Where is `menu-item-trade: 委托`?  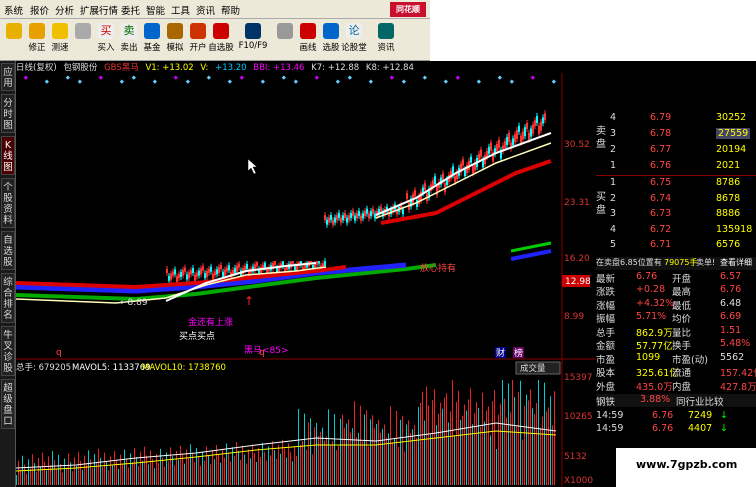
menu-item-trade: 委托 is located at coordinates (130, 10).